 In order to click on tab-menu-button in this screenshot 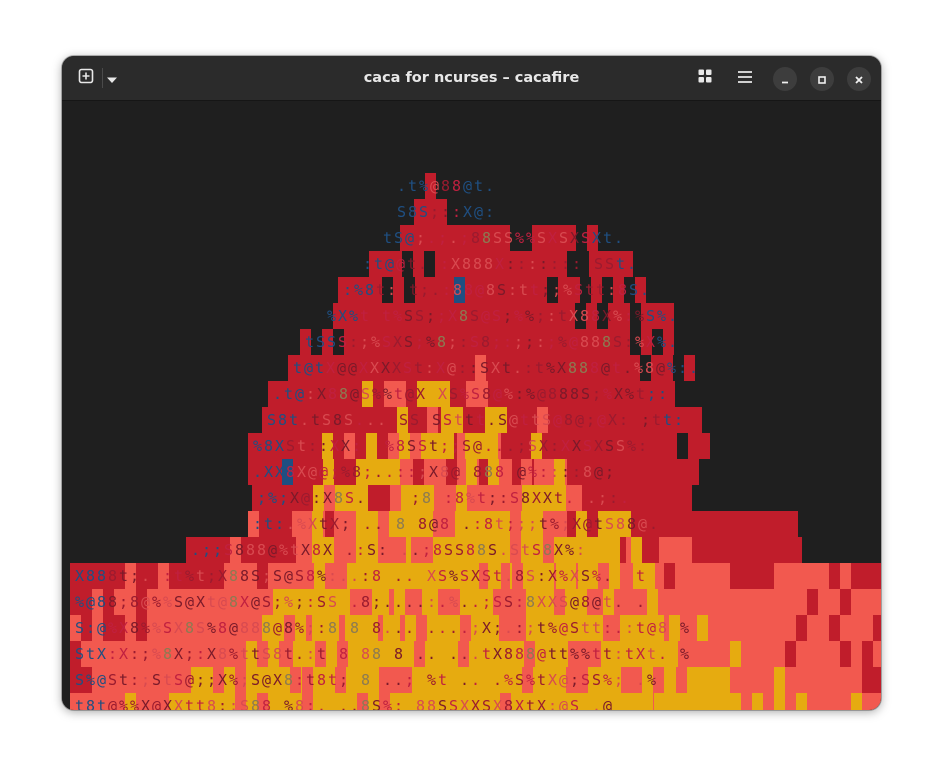, I will do `click(112, 78)`.